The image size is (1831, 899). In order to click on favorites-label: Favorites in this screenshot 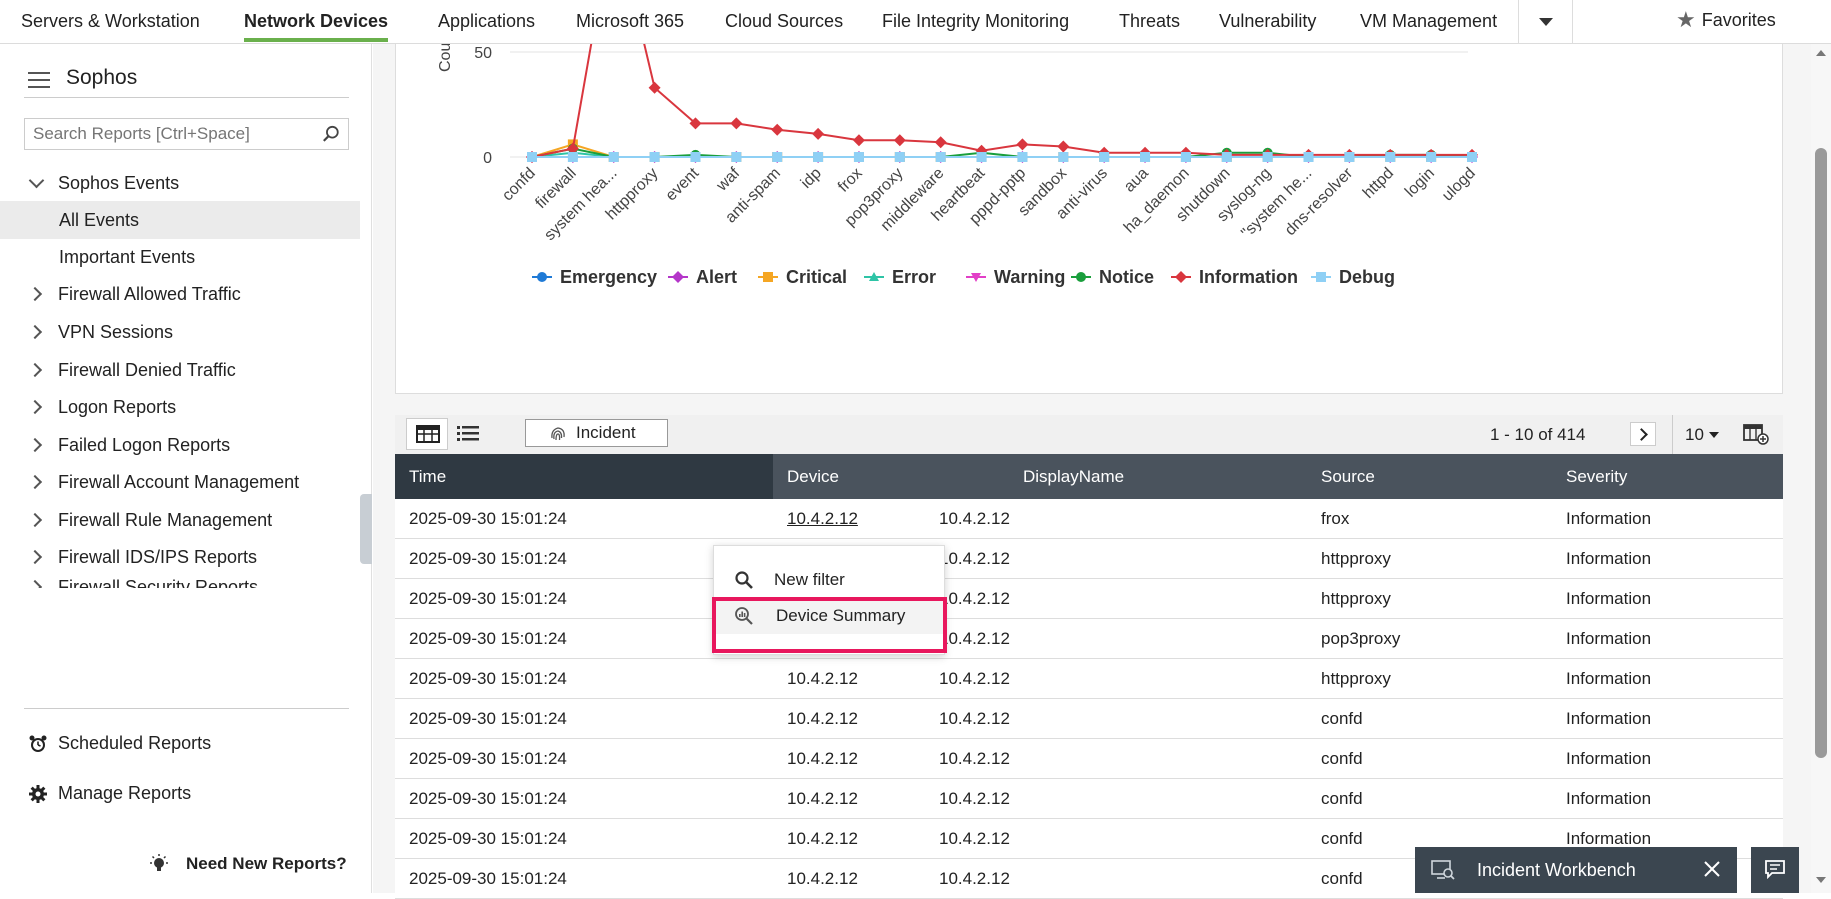, I will do `click(1738, 20)`.